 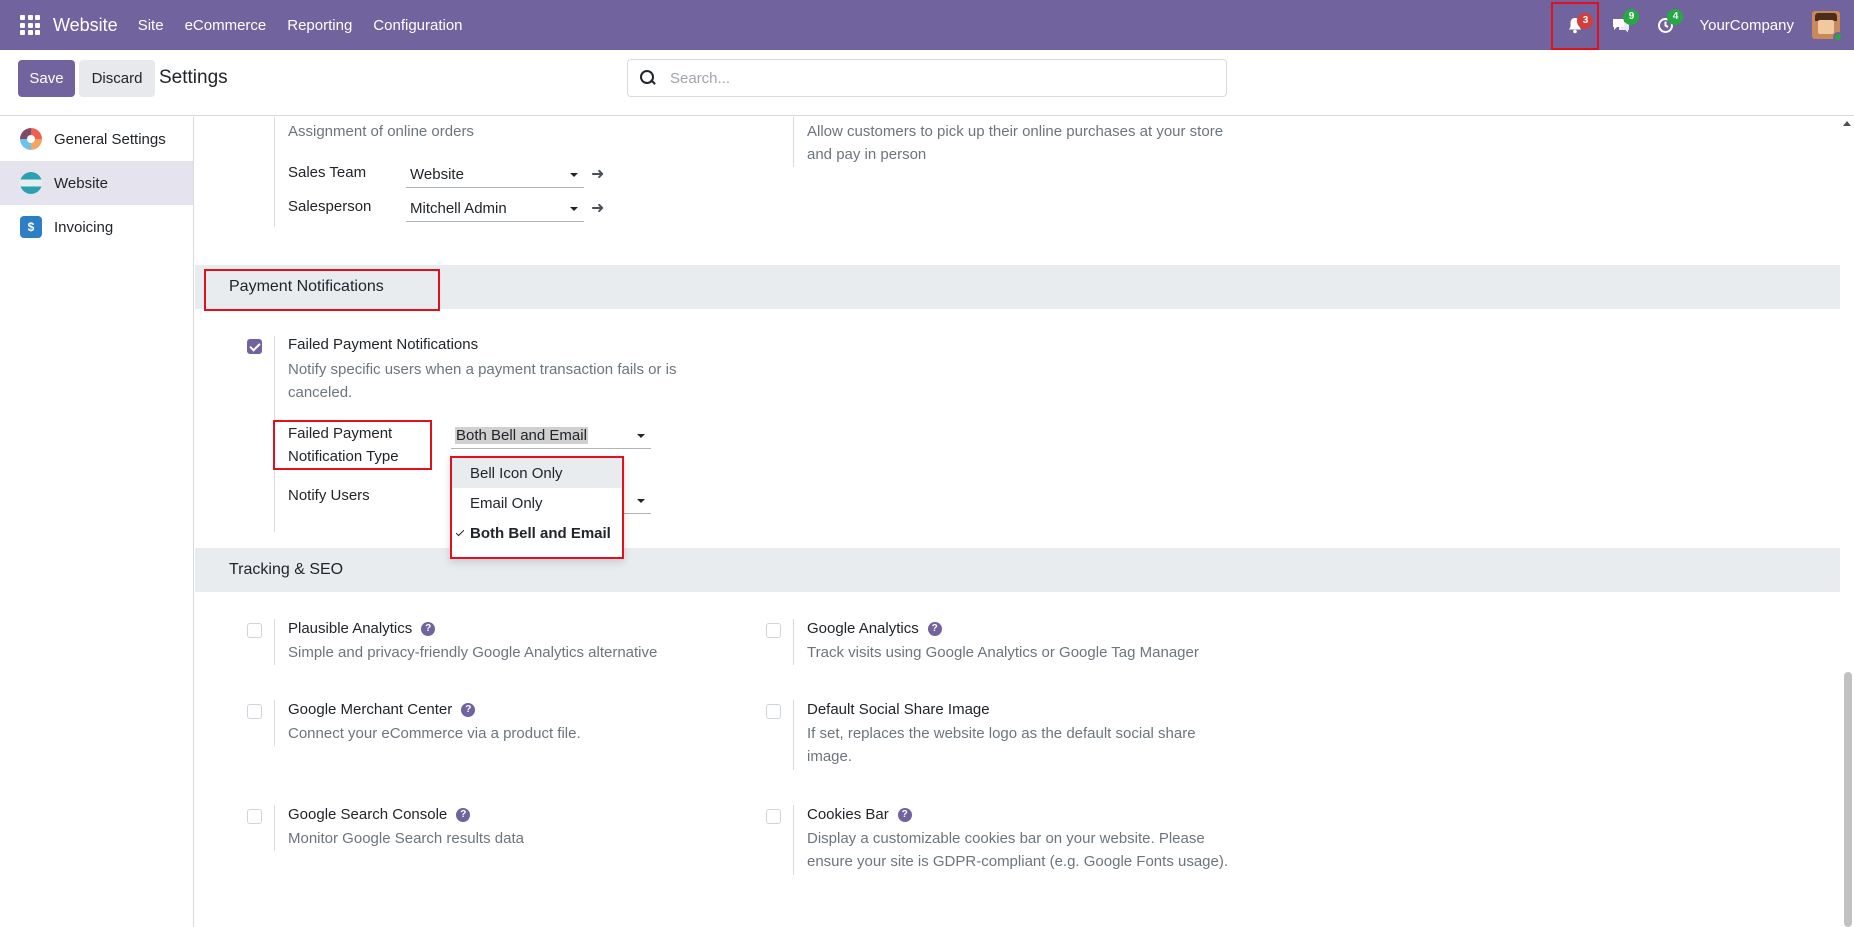 I want to click on search-input, so click(x=940, y=78).